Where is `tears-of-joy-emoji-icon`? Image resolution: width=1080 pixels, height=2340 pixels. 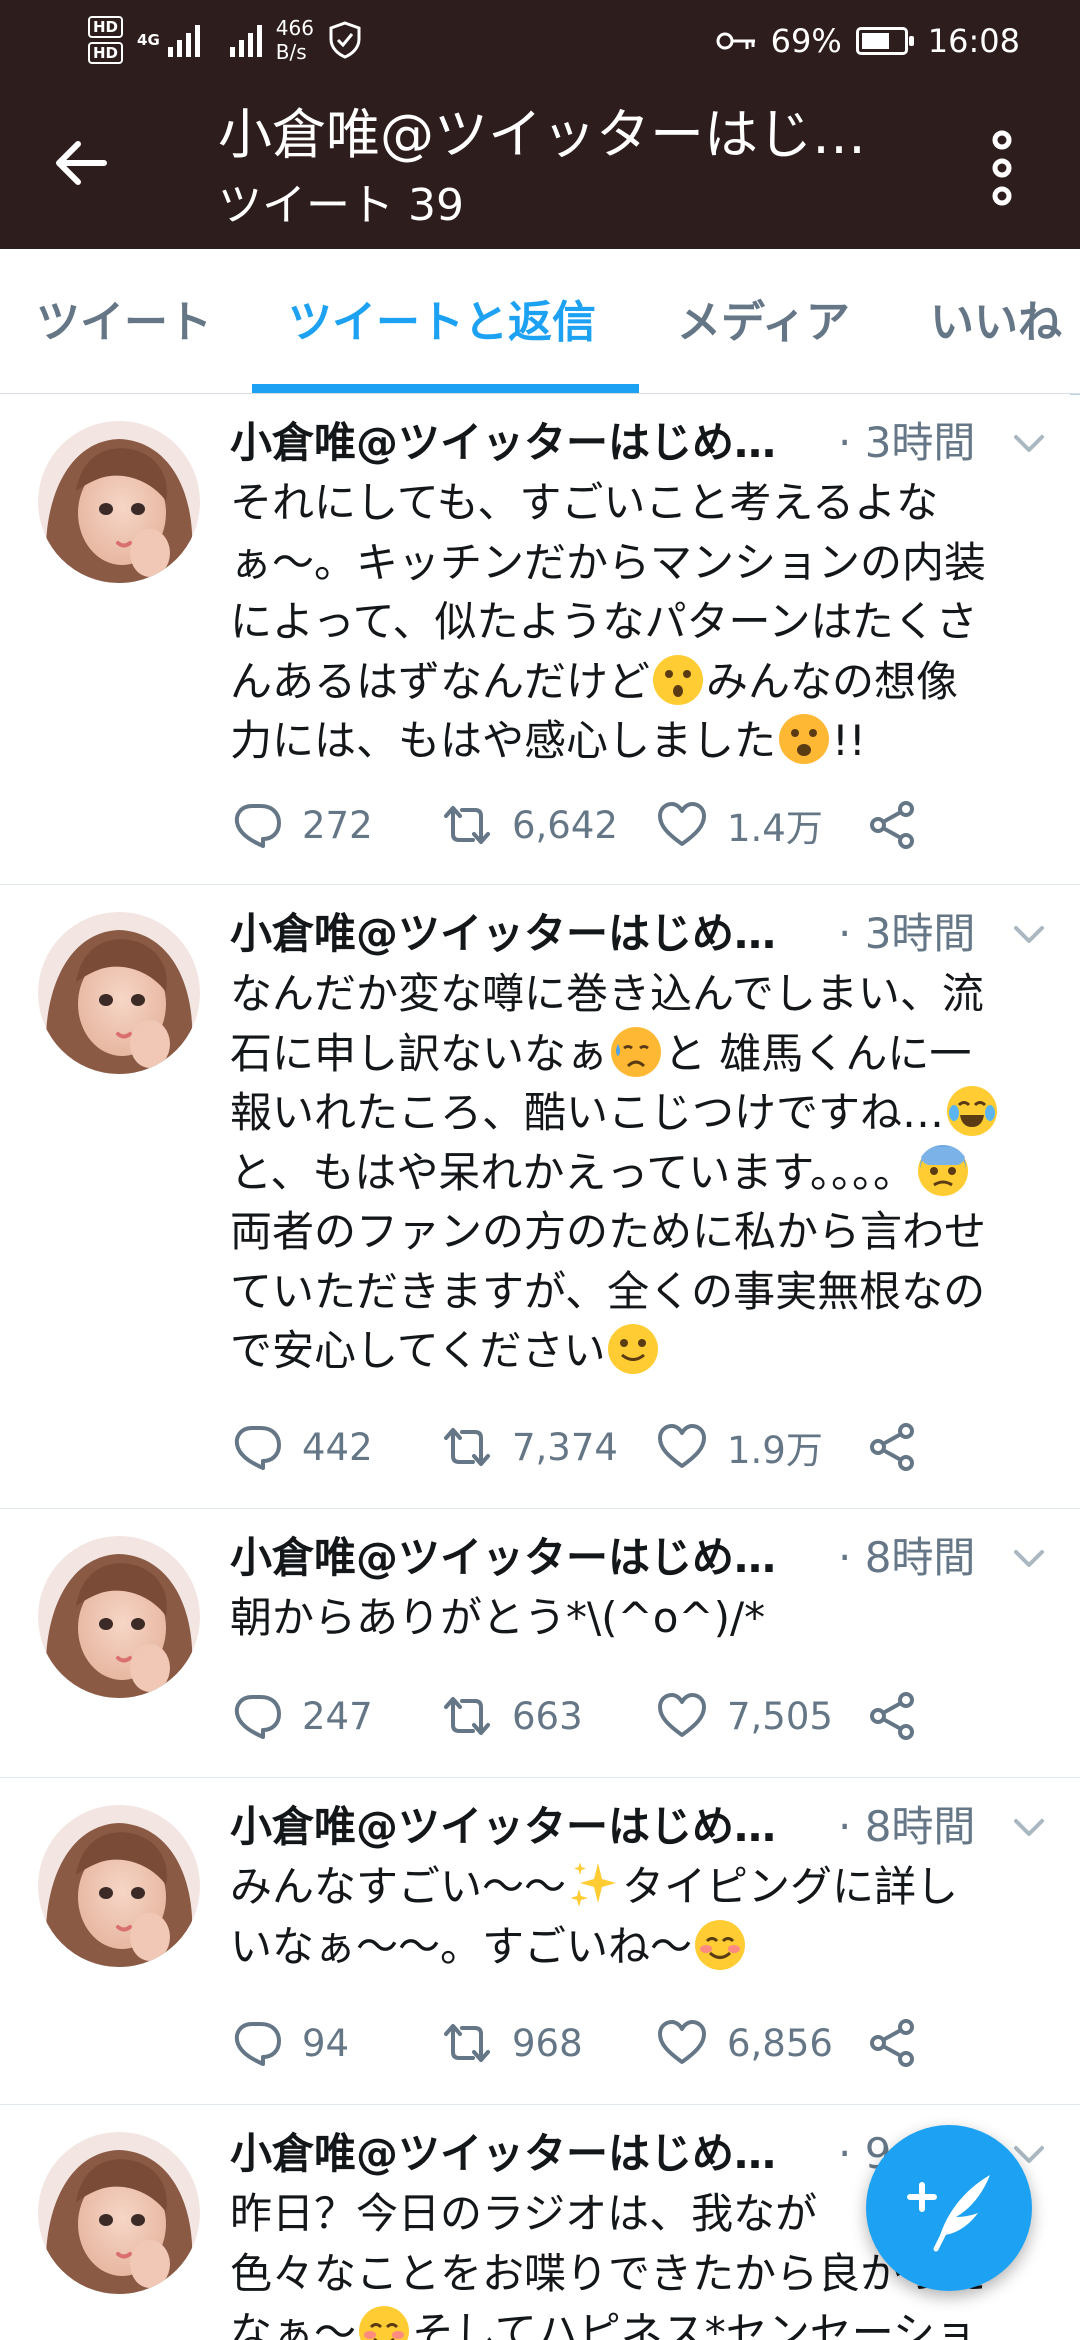
tears-of-joy-emoji-icon is located at coordinates (972, 1111).